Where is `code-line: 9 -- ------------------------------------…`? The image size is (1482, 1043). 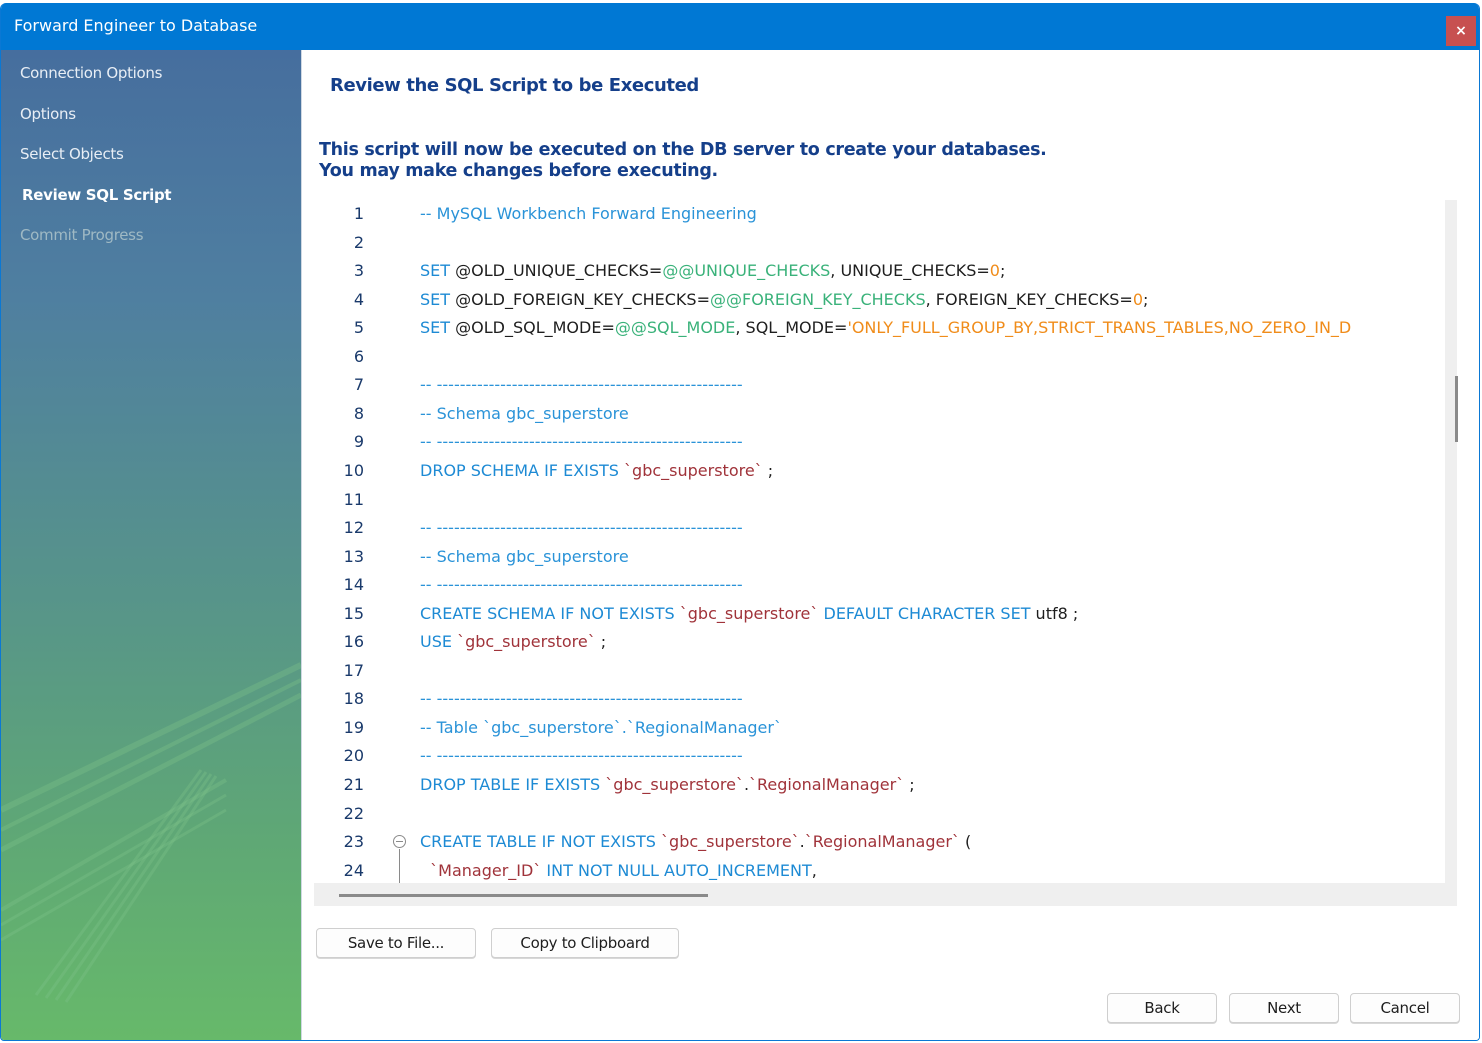 code-line: 9 -- ------------------------------------… is located at coordinates (879, 442).